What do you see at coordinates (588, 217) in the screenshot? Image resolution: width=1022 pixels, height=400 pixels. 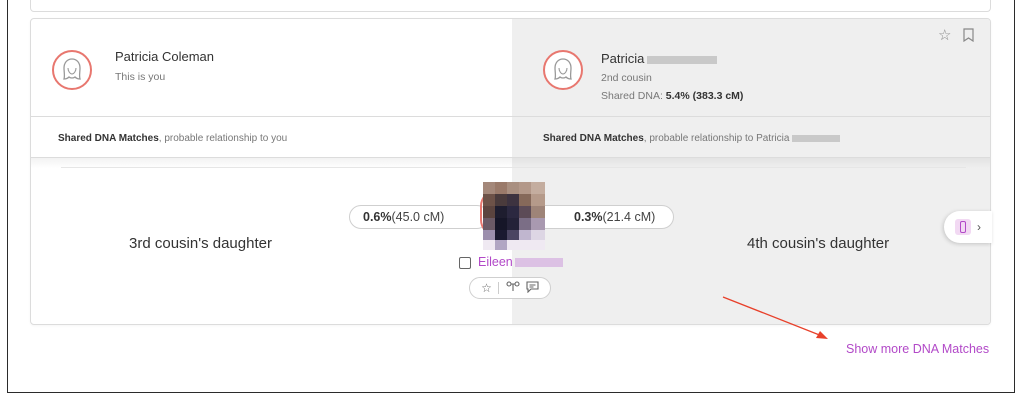 I see `match-shared-pct: 0.3%` at bounding box center [588, 217].